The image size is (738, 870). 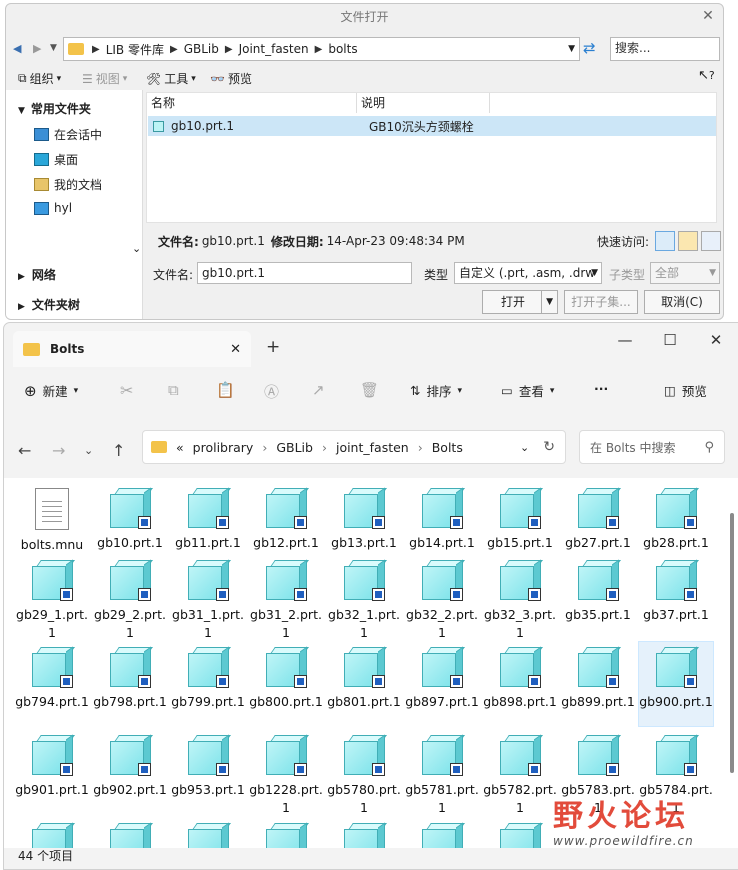 What do you see at coordinates (442, 519) in the screenshot?
I see `file-tile: gb14.prt.1` at bounding box center [442, 519].